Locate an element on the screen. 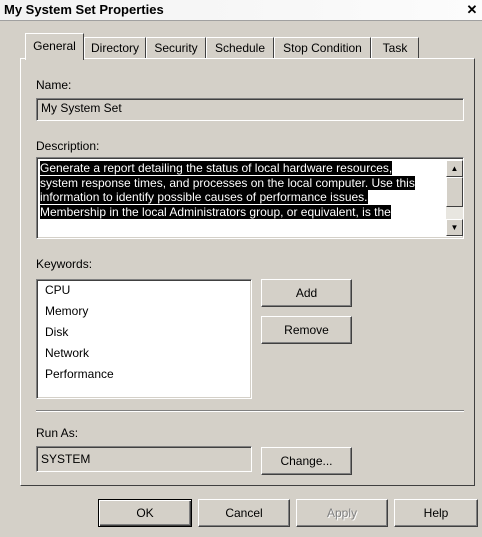  run-as-value: SYSTEM is located at coordinates (66, 459).